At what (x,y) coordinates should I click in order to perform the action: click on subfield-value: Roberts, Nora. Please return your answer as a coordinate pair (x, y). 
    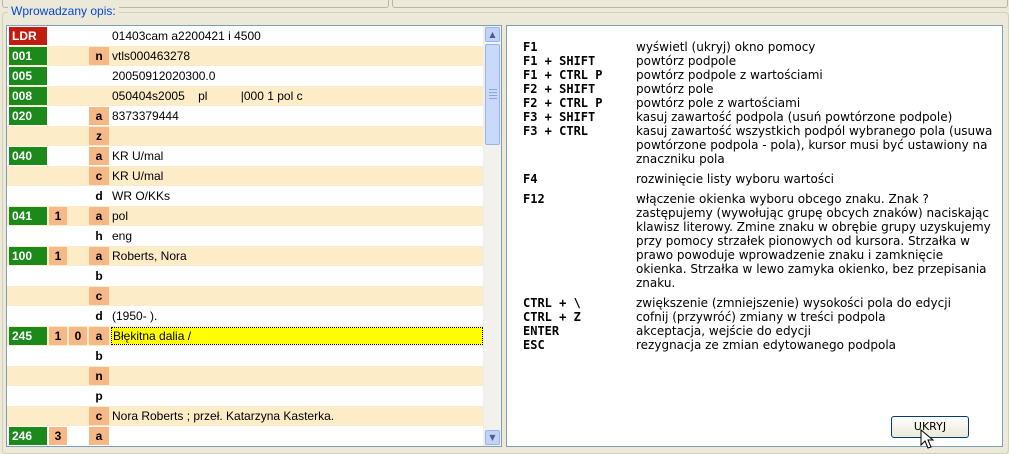
    Looking at the image, I should click on (297, 256).